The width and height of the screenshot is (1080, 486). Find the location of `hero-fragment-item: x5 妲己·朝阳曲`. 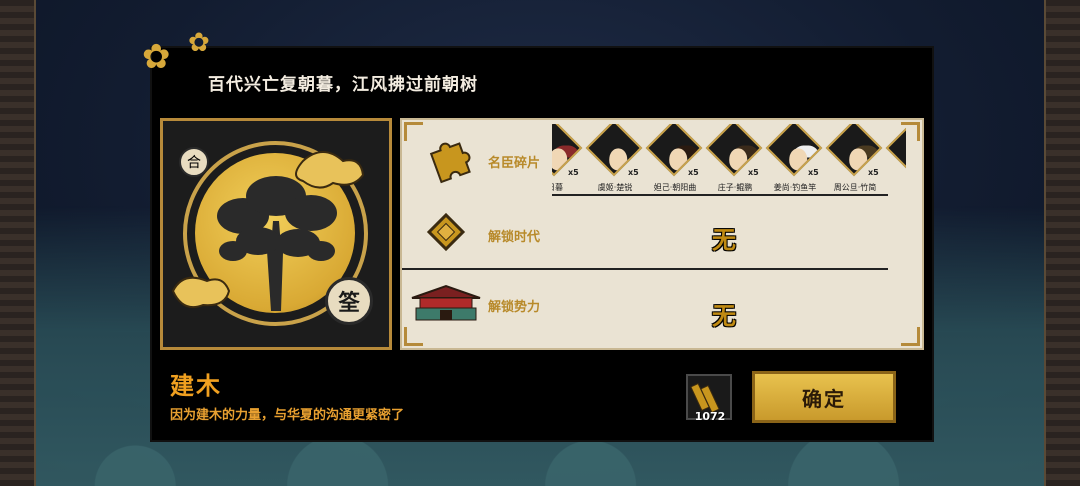

hero-fragment-item: x5 妲己·朝阳曲 is located at coordinates (674, 160).